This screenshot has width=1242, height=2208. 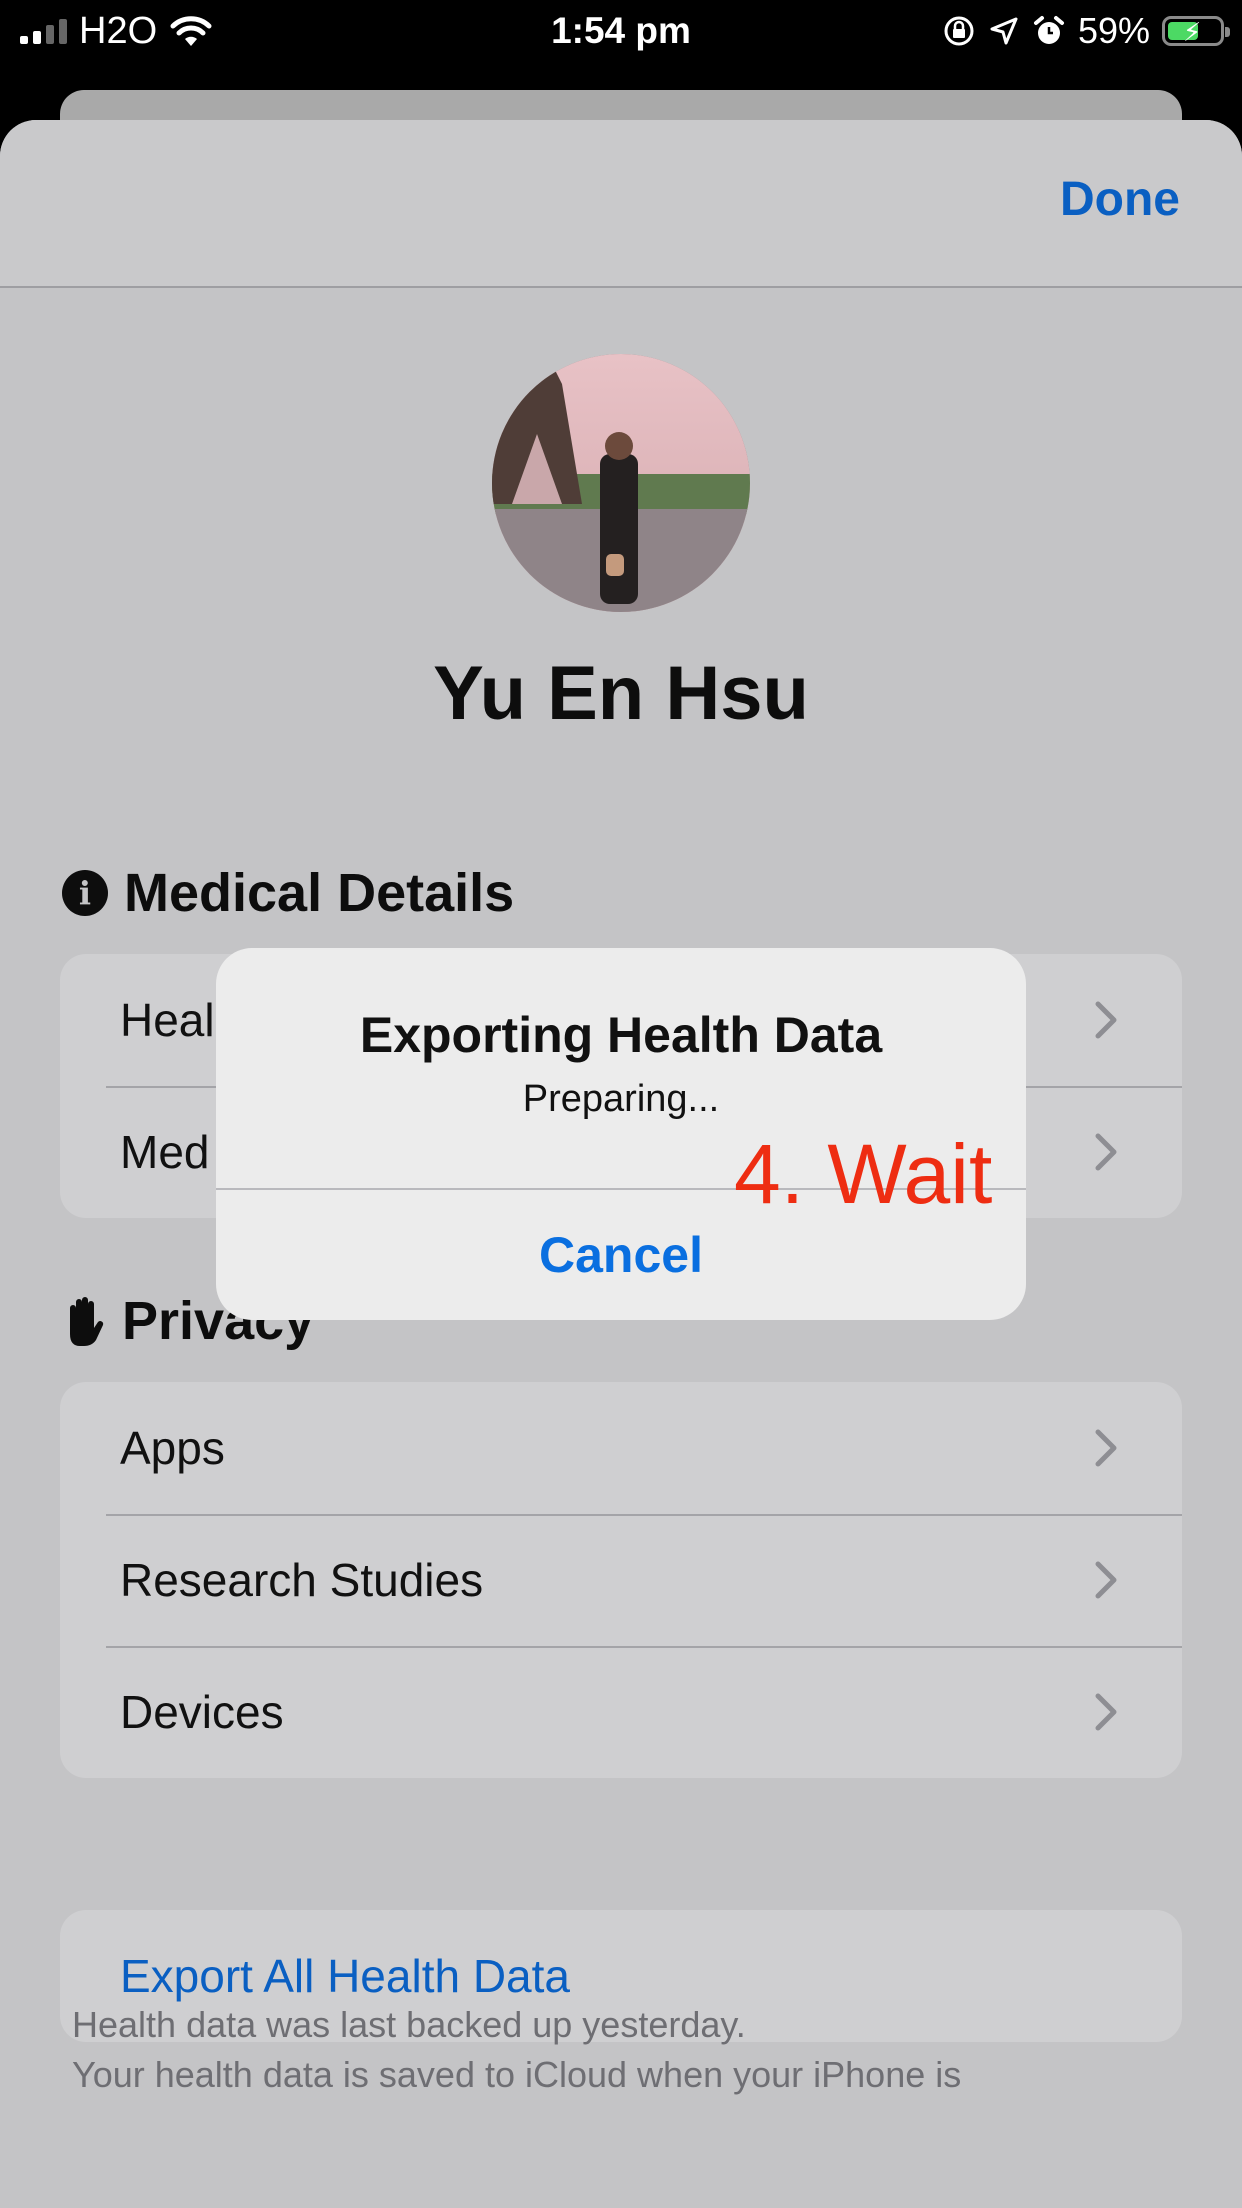 I want to click on privacy-row-research-studies: Research Studies, so click(x=621, y=1580).